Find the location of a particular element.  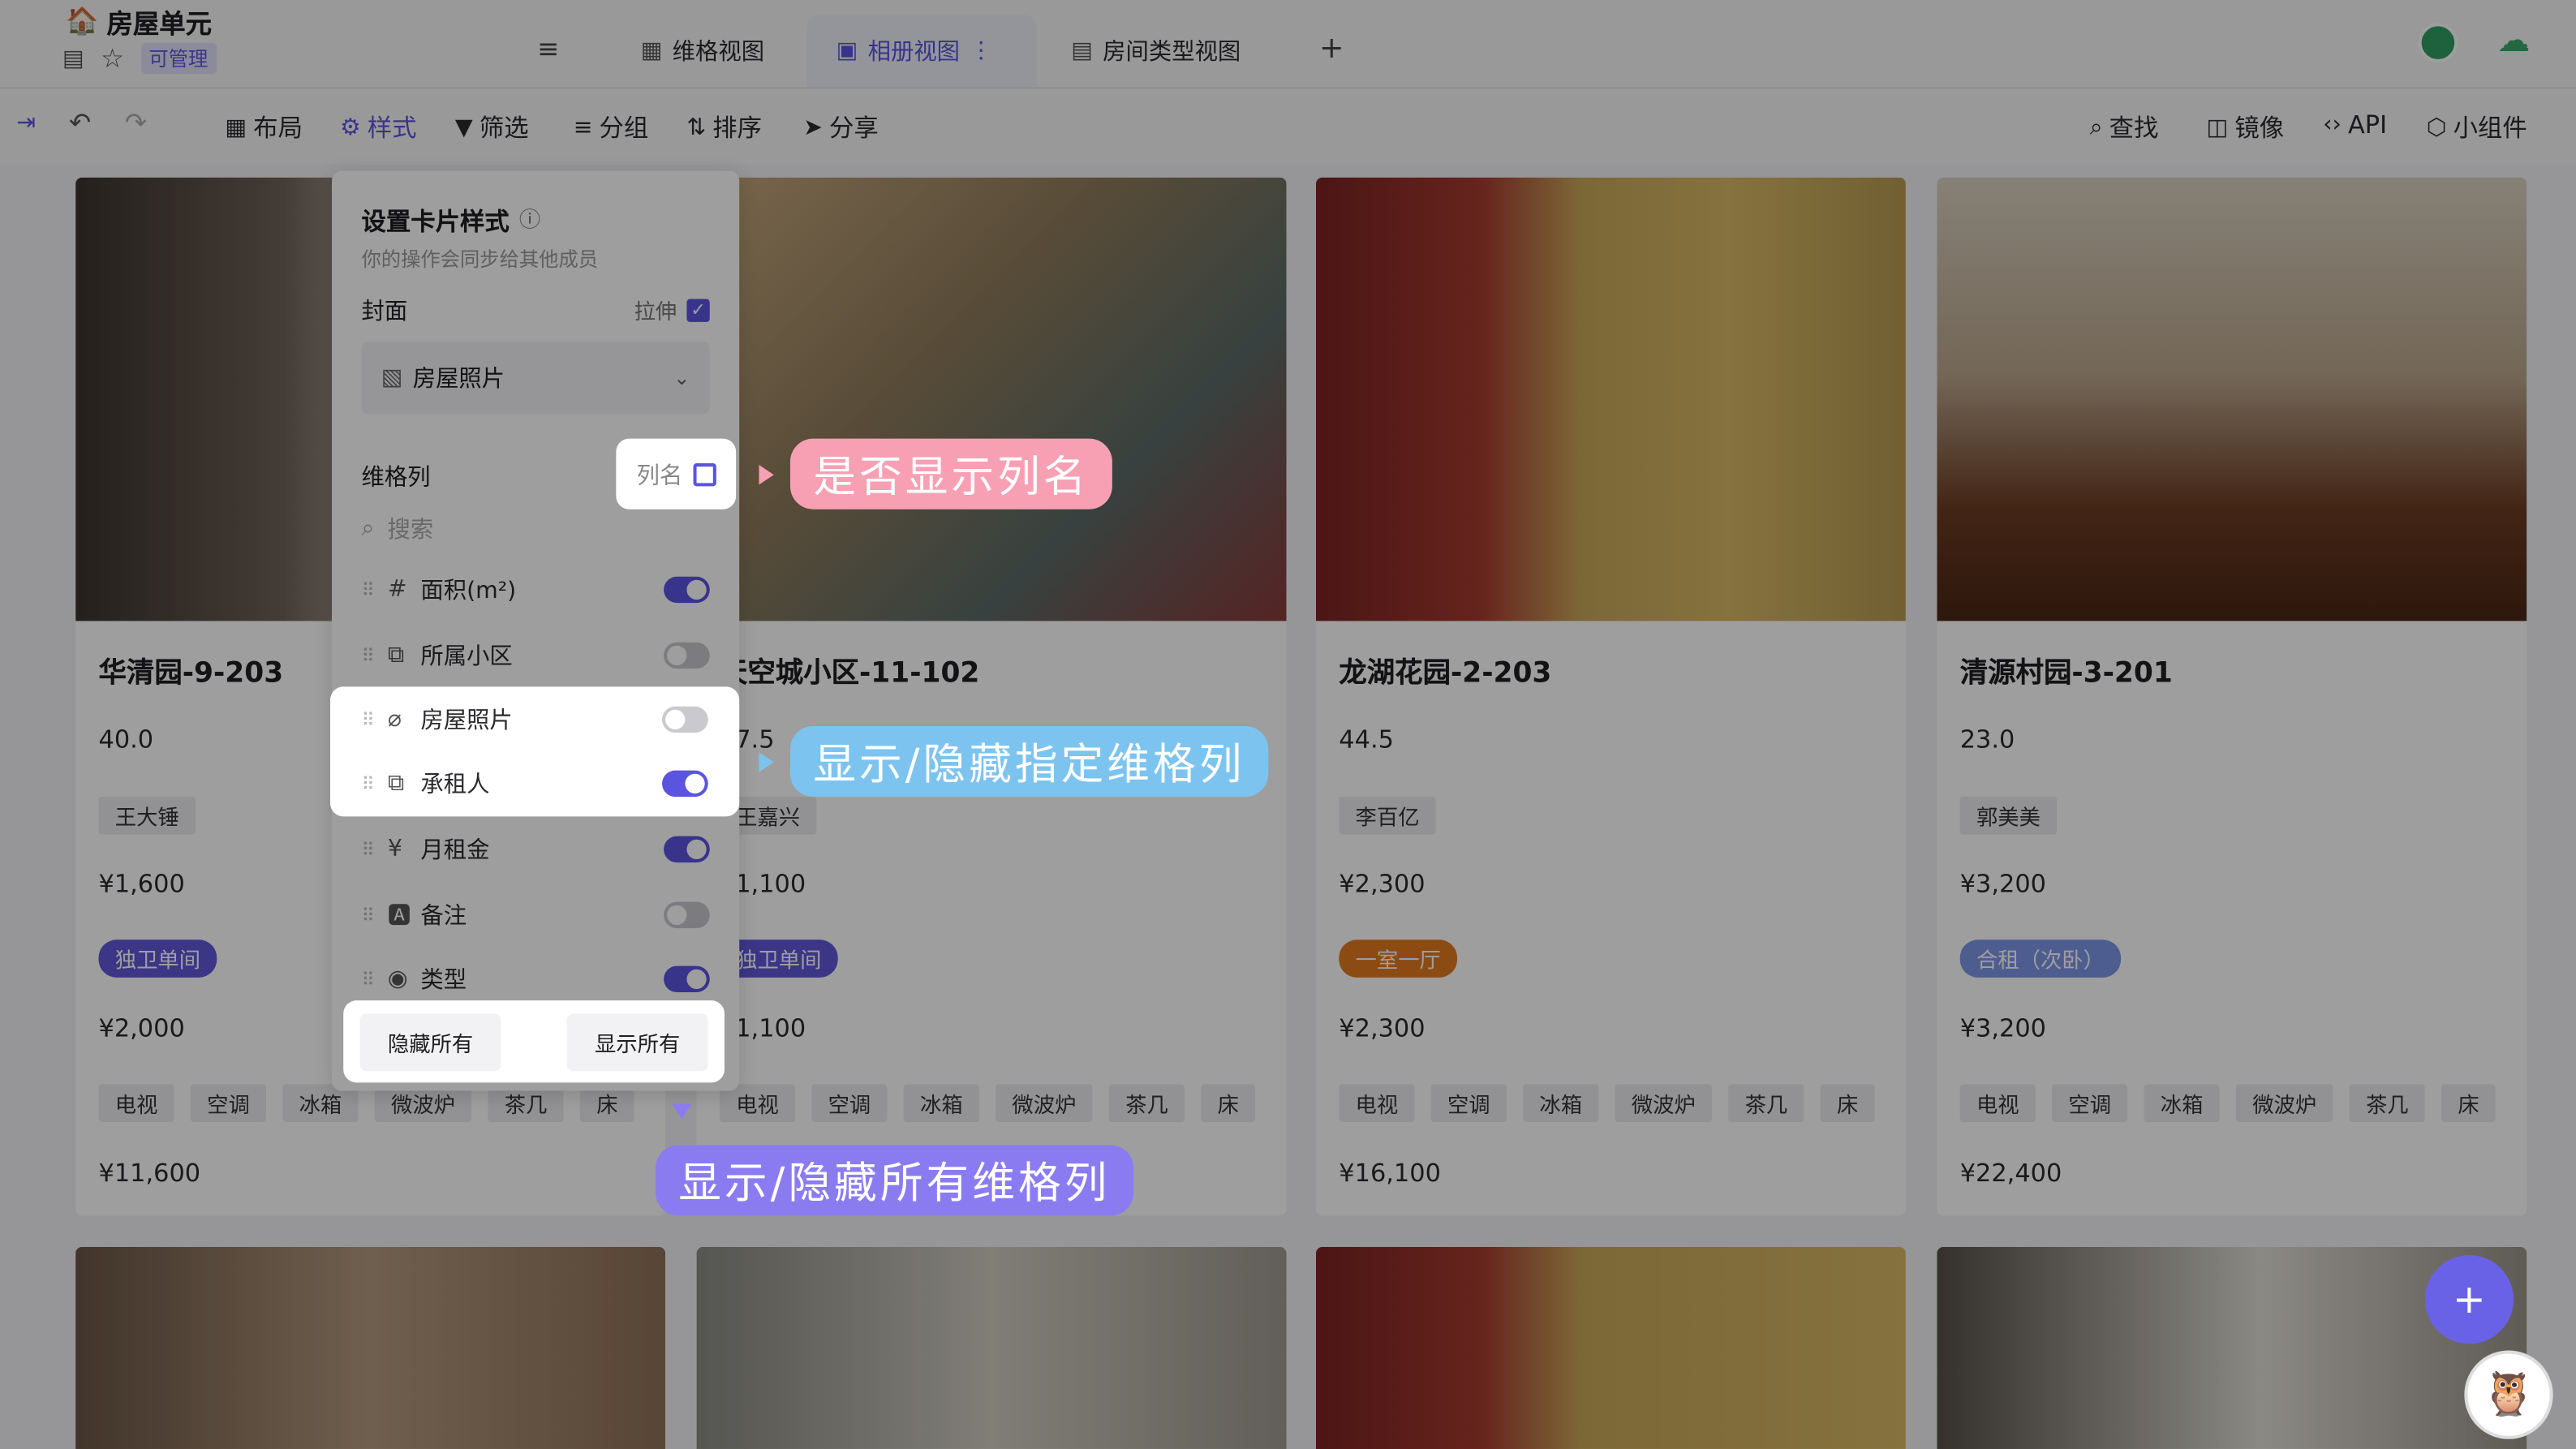

field-row-area: ⠿ # 面积(m²) is located at coordinates (535, 590).